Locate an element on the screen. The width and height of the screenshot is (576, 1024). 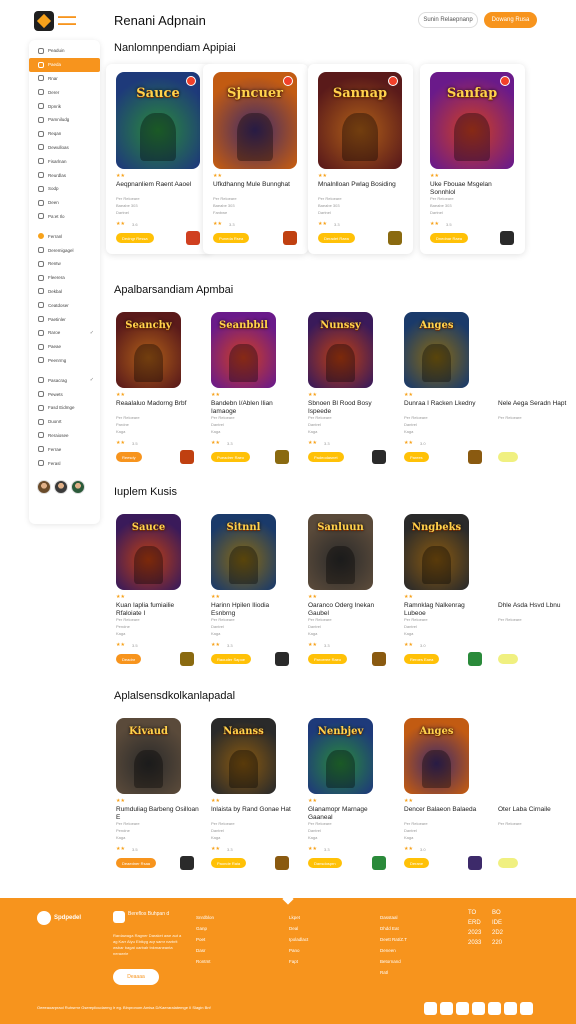
sidebar-item-4: Dpnrik is located at coordinates (64, 106).